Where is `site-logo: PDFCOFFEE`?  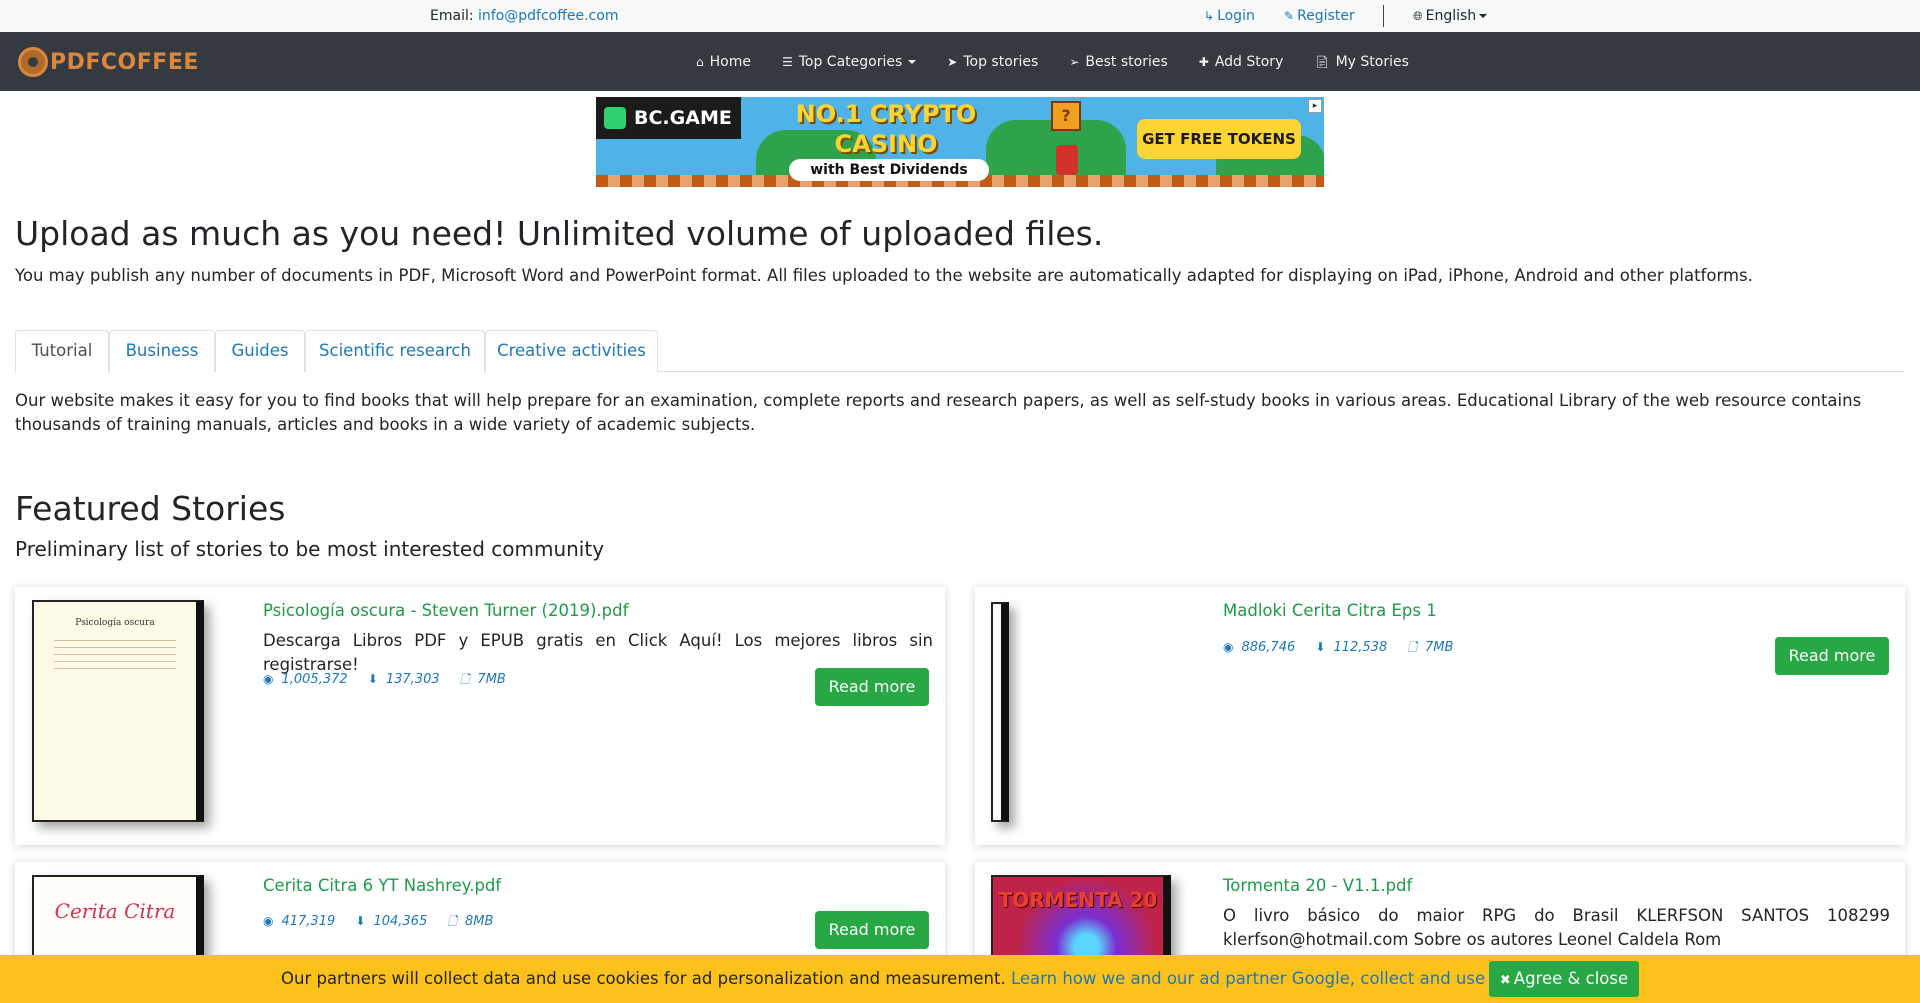 site-logo: PDFCOFFEE is located at coordinates (108, 62).